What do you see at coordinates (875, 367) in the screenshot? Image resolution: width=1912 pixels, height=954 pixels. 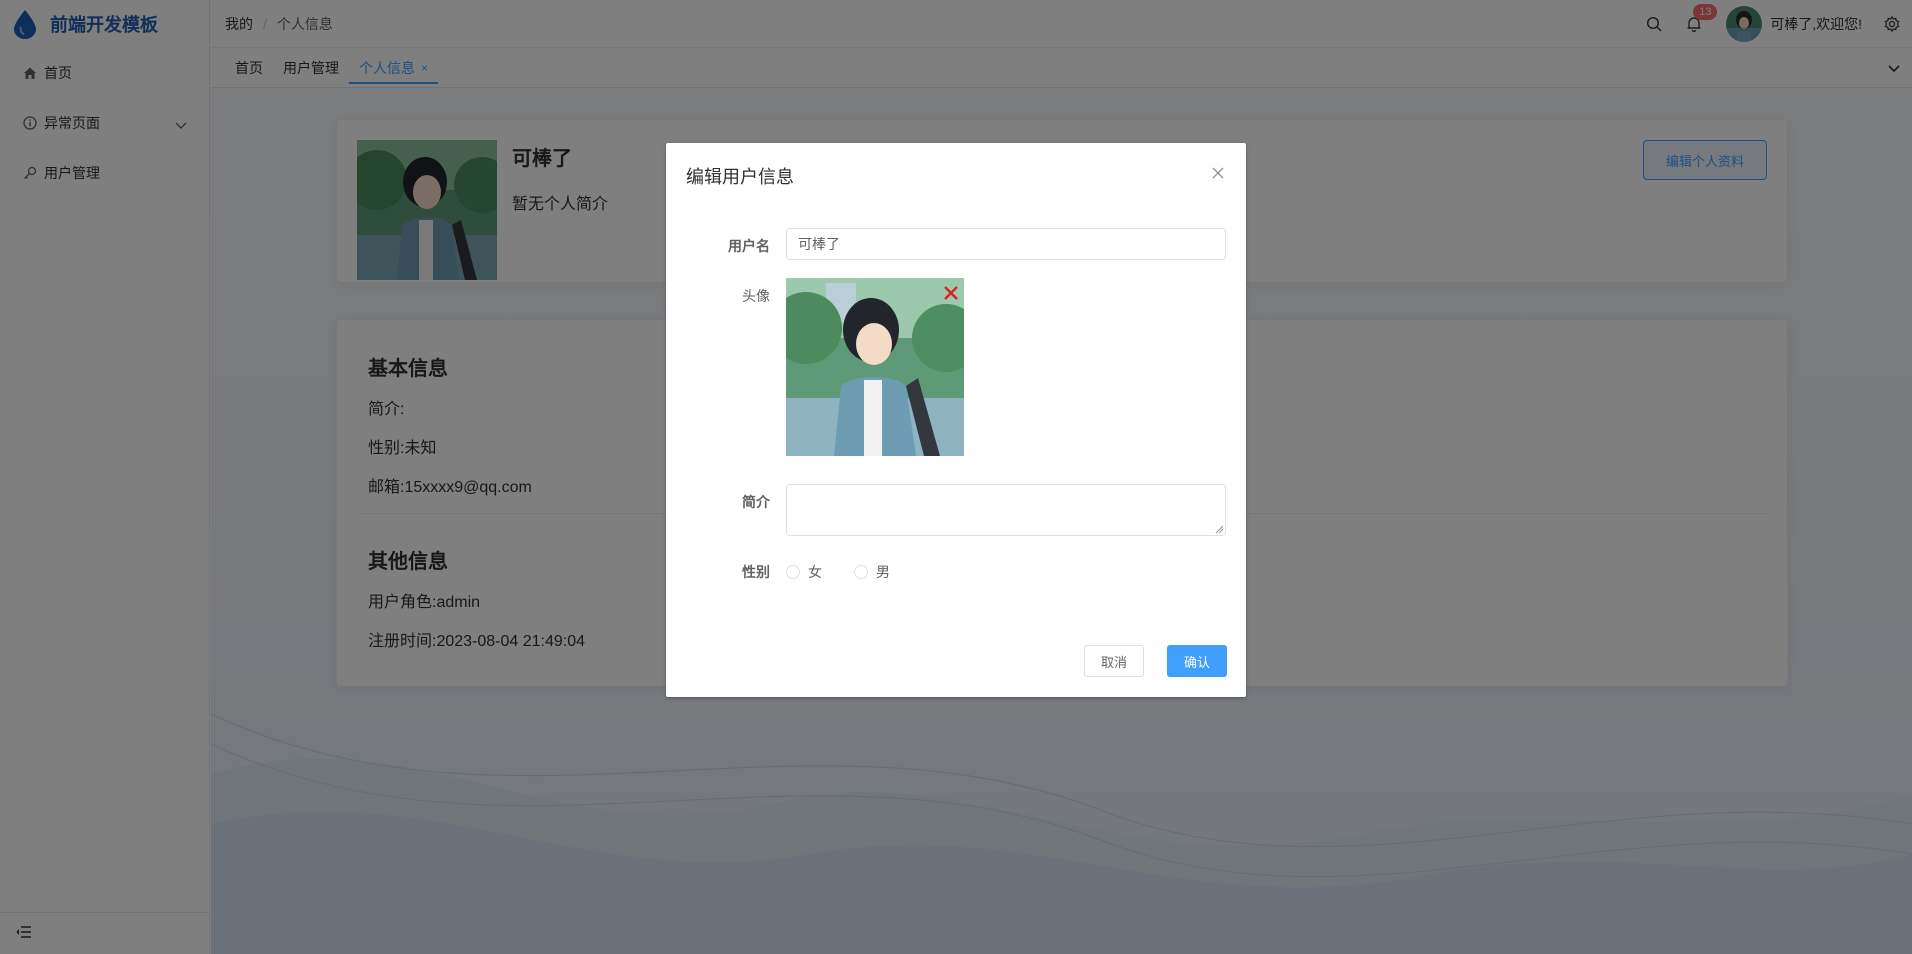 I see `avatar-upload` at bounding box center [875, 367].